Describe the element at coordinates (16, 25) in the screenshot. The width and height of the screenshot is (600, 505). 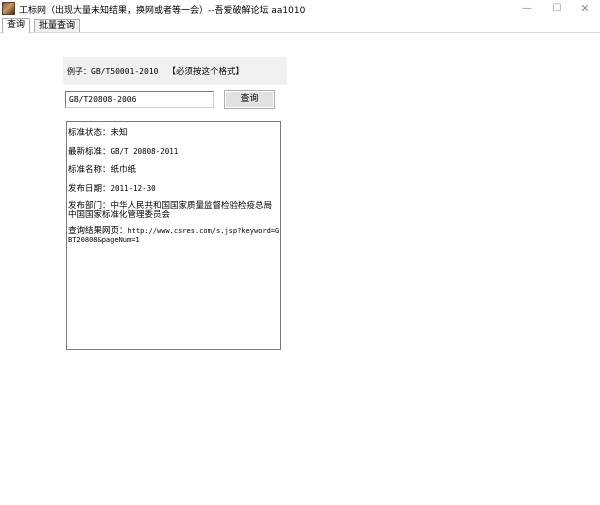
I see `tab-query: 查询` at that location.